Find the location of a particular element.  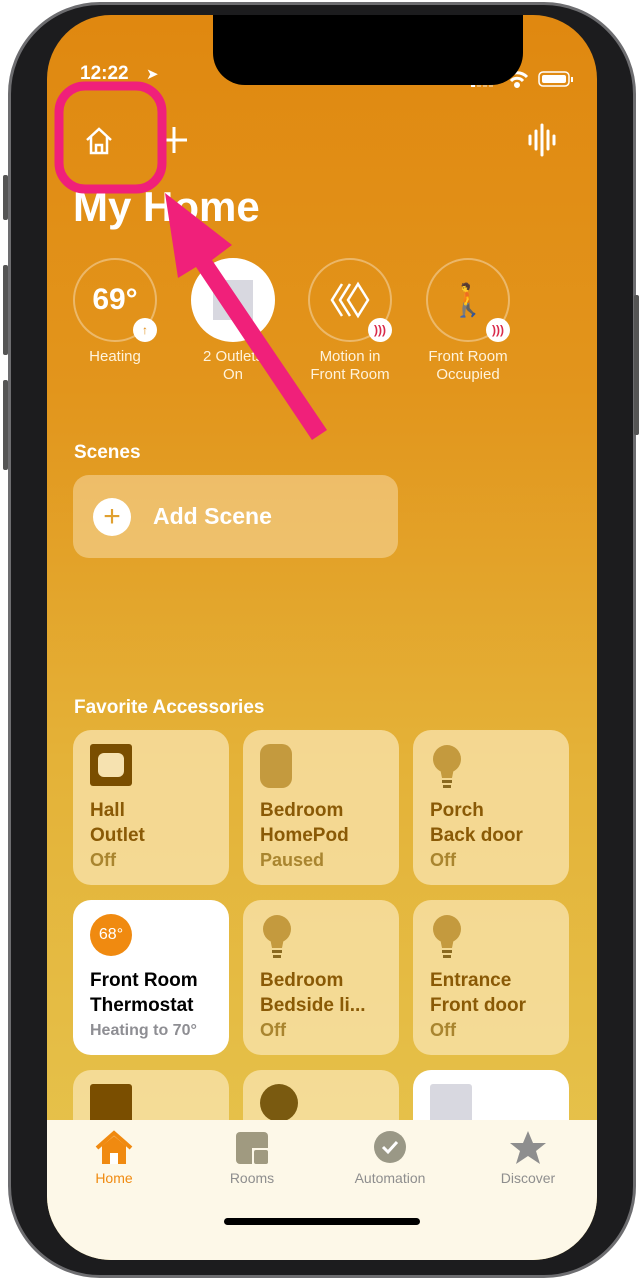

annotation-arrow is located at coordinates (246, 316).